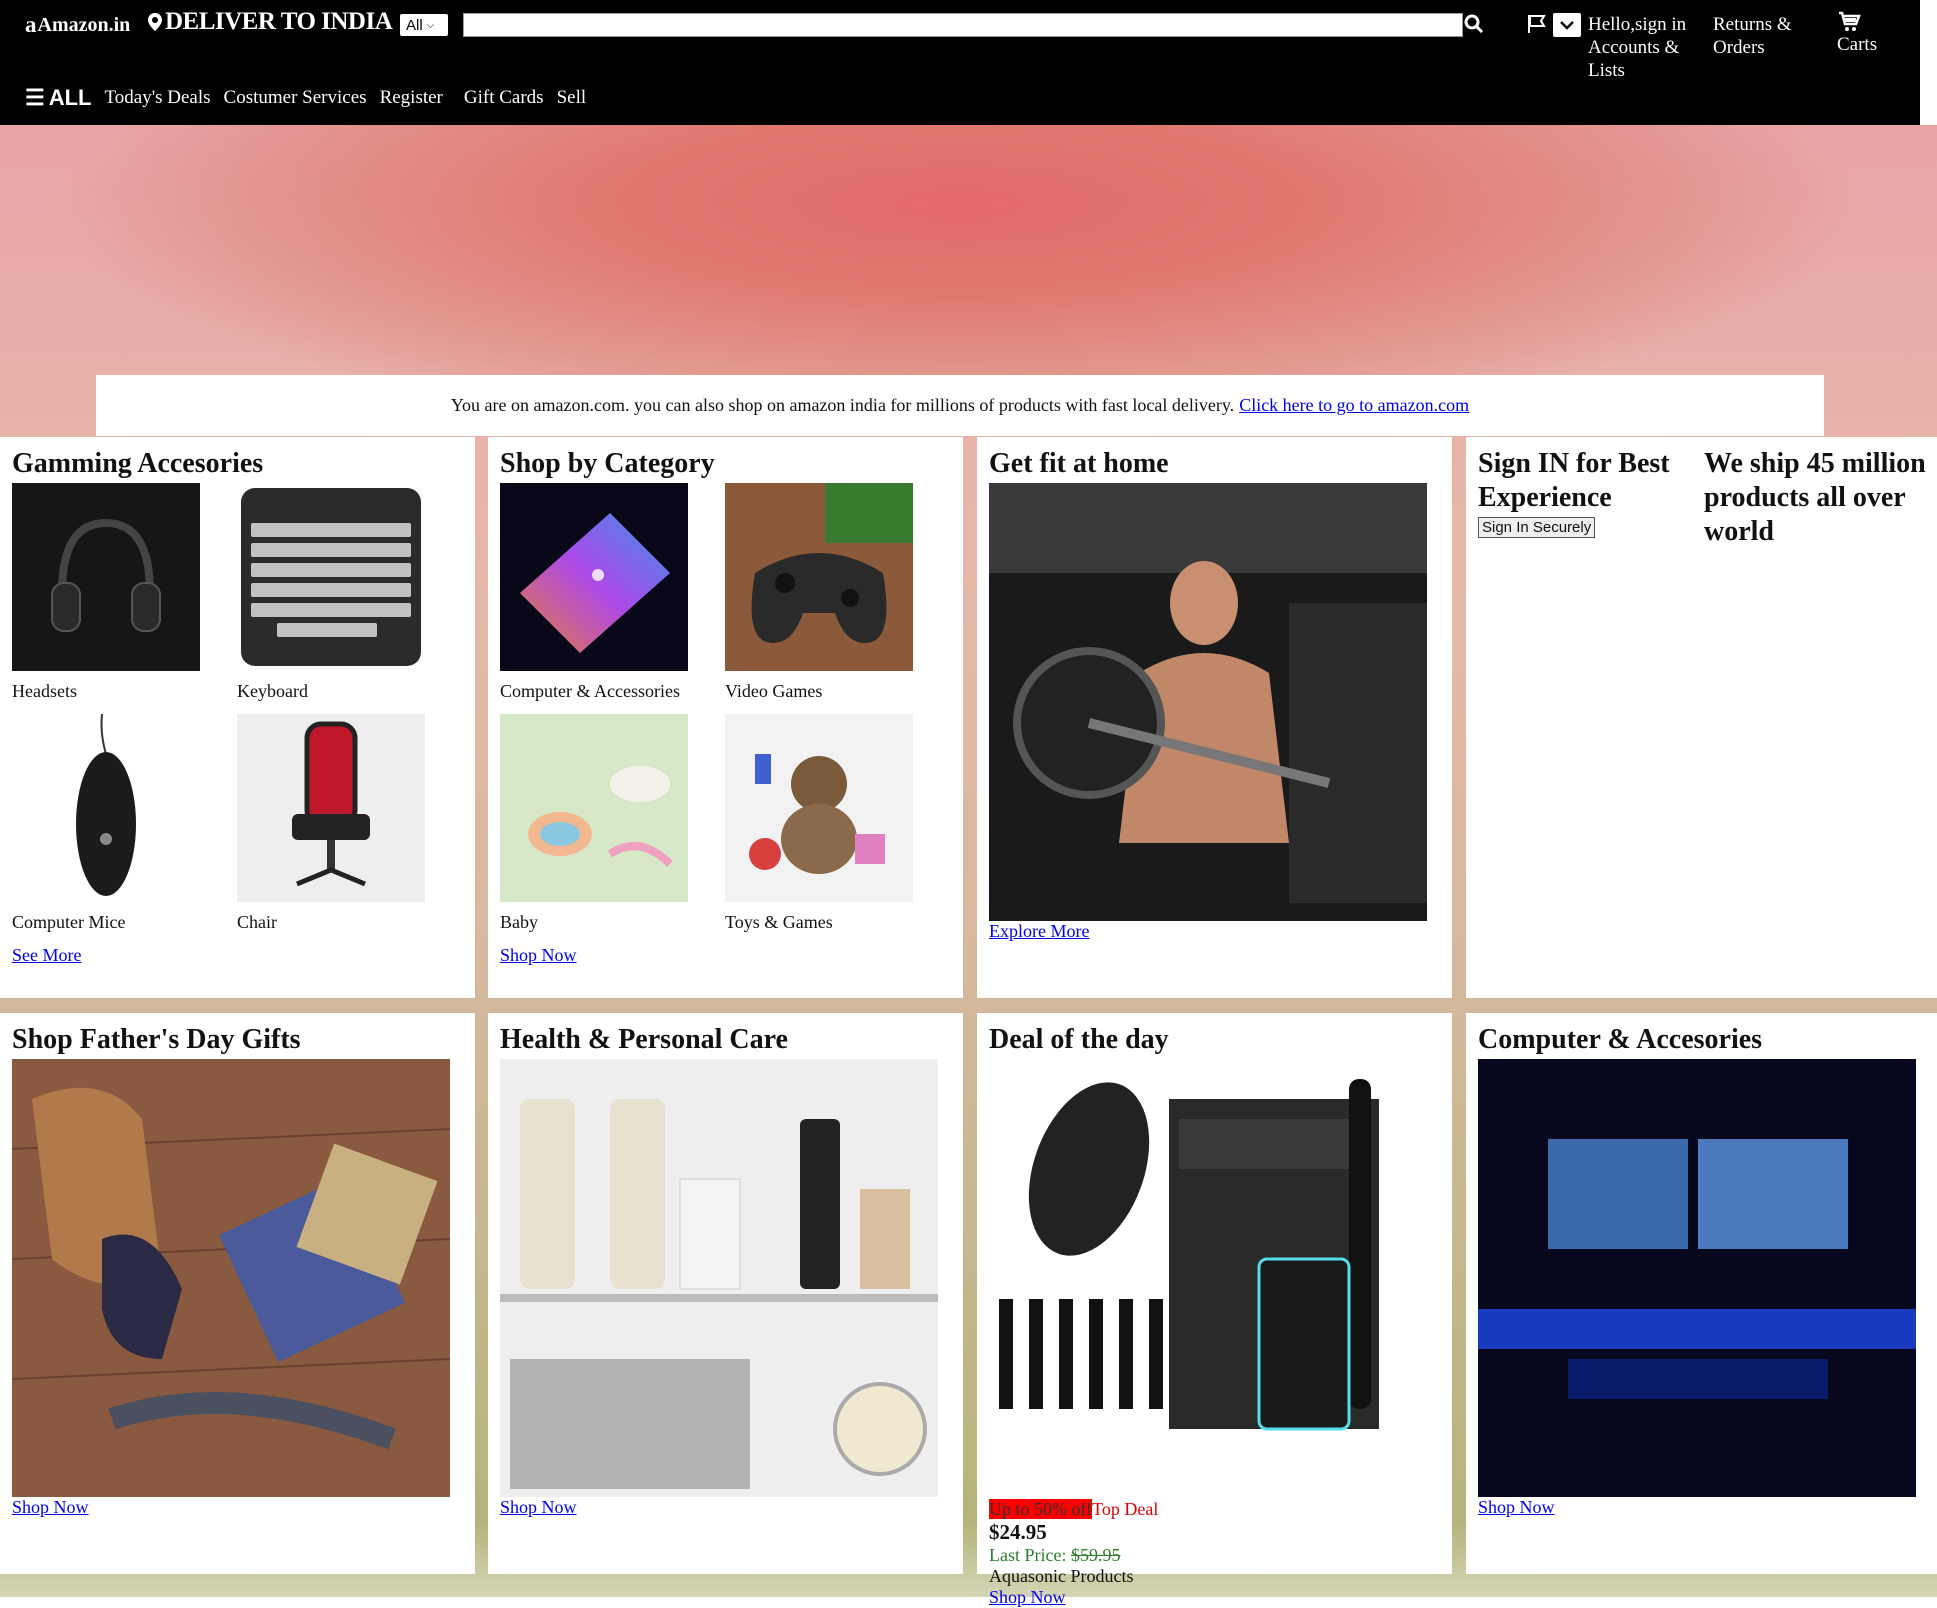 The width and height of the screenshot is (1937, 1608). What do you see at coordinates (504, 98) in the screenshot?
I see `nav-gift-cards: Gift Cards` at bounding box center [504, 98].